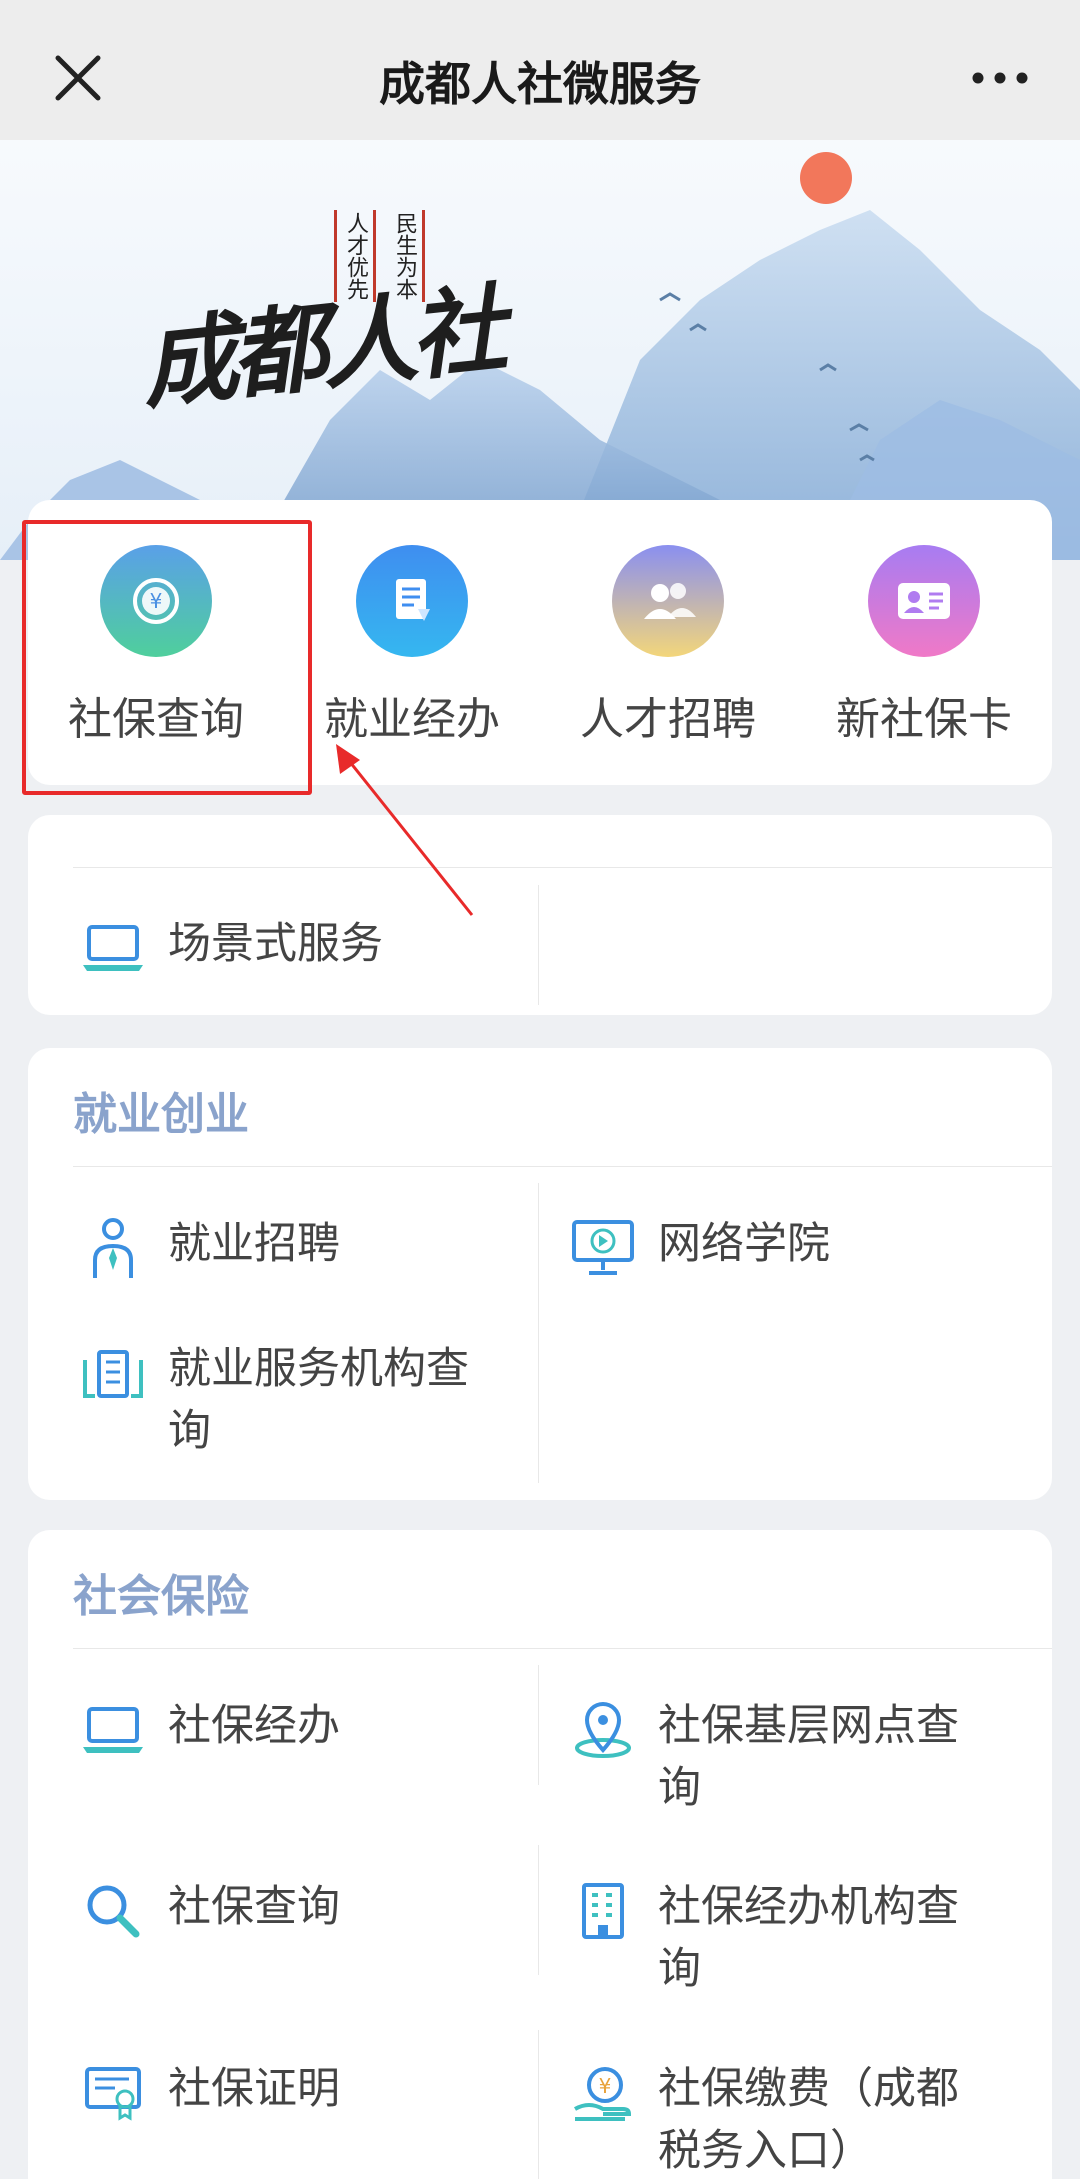 The width and height of the screenshot is (1080, 2179). Describe the element at coordinates (1000, 78) in the screenshot. I see `more-icon` at that location.